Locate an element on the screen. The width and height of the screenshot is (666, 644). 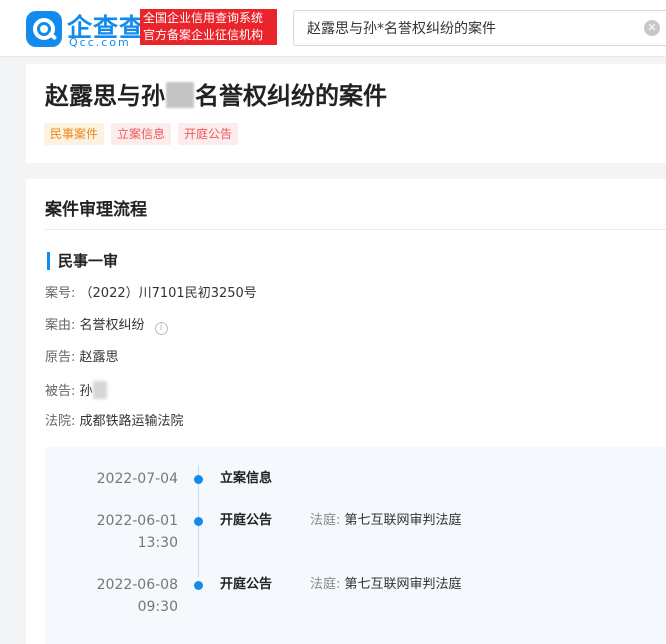
timeline-event-type: 立案信息 is located at coordinates (246, 479).